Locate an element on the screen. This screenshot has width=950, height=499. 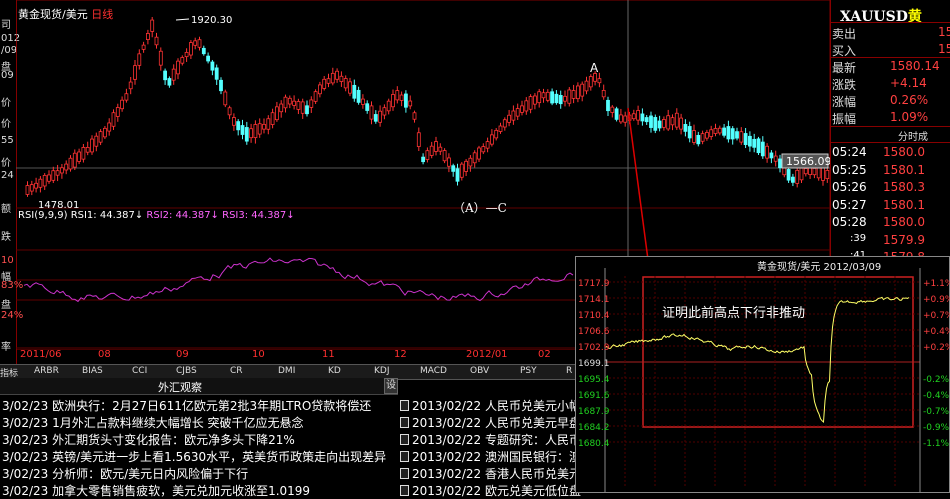
indicator-tab: OBV is located at coordinates (479, 371).